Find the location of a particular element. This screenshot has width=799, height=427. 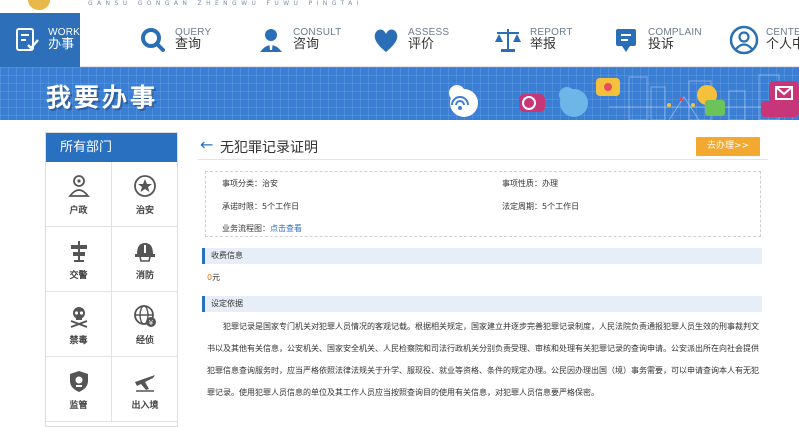

category-grid: 户政 治安 交警 消防 禁毒 ¥ 经侦 监管 出入境 is located at coordinates (112, 292).